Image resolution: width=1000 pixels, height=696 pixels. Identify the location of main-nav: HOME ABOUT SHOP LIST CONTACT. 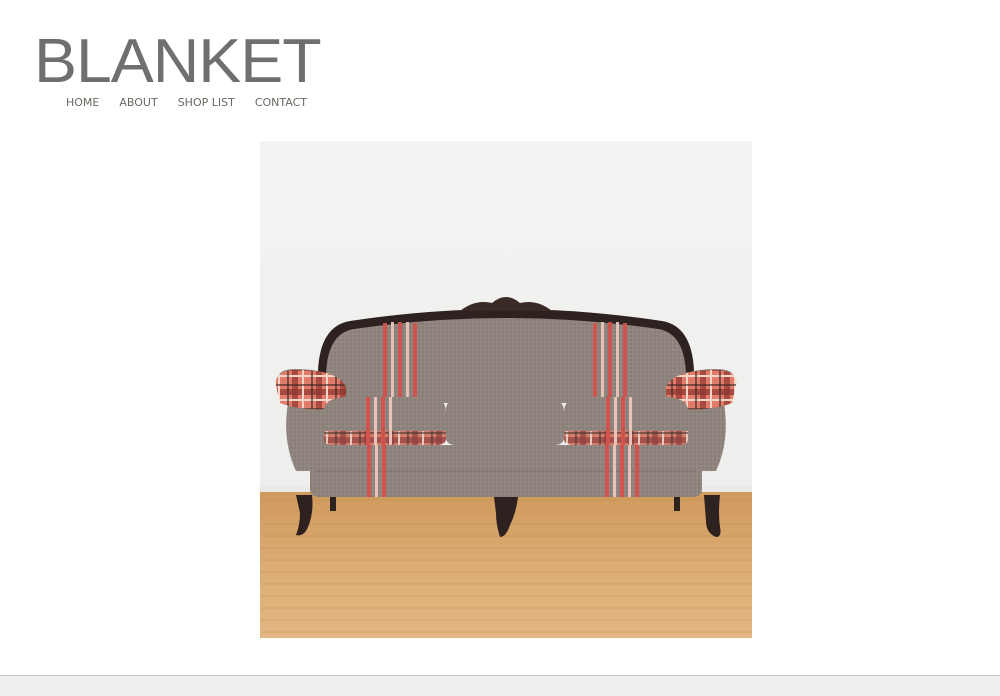
(196, 102).